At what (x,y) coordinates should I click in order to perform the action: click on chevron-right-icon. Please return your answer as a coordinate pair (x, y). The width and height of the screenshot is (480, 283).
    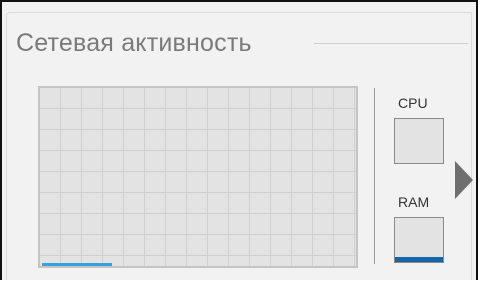
    Looking at the image, I should click on (464, 180).